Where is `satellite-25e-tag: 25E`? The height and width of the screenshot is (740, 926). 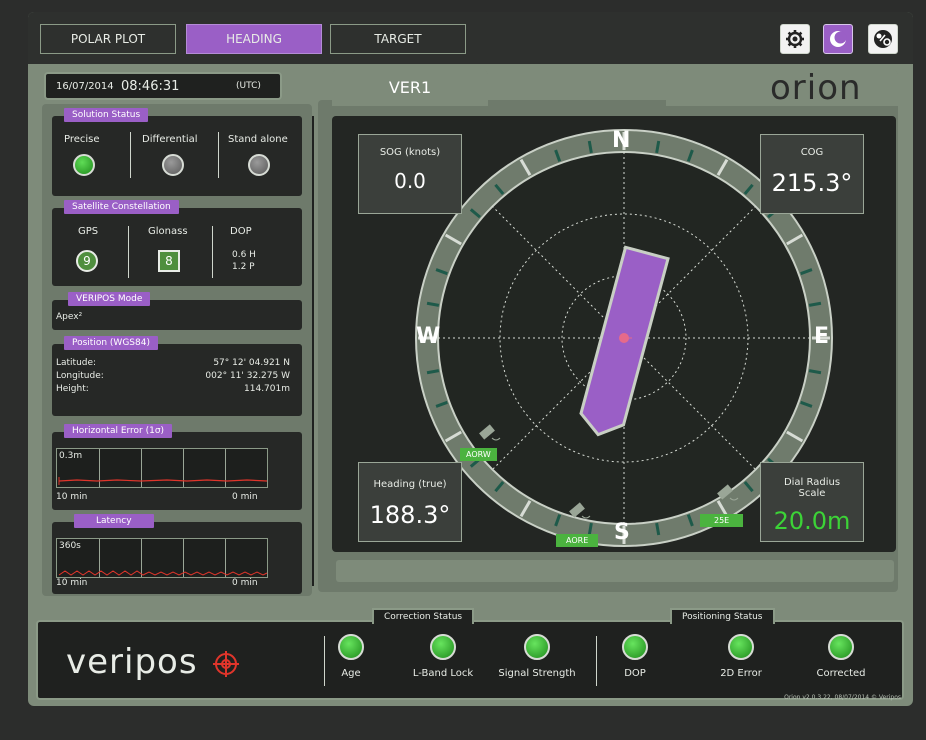 satellite-25e-tag: 25E is located at coordinates (722, 520).